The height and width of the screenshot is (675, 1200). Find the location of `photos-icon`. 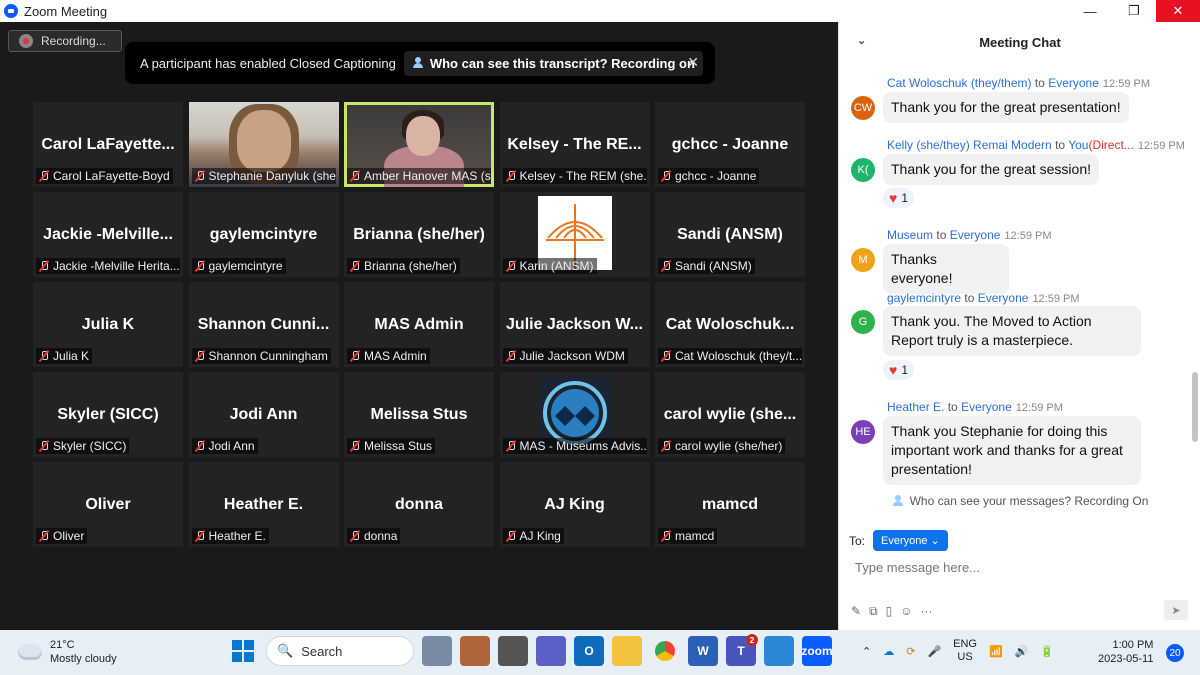

photos-icon is located at coordinates (779, 651).